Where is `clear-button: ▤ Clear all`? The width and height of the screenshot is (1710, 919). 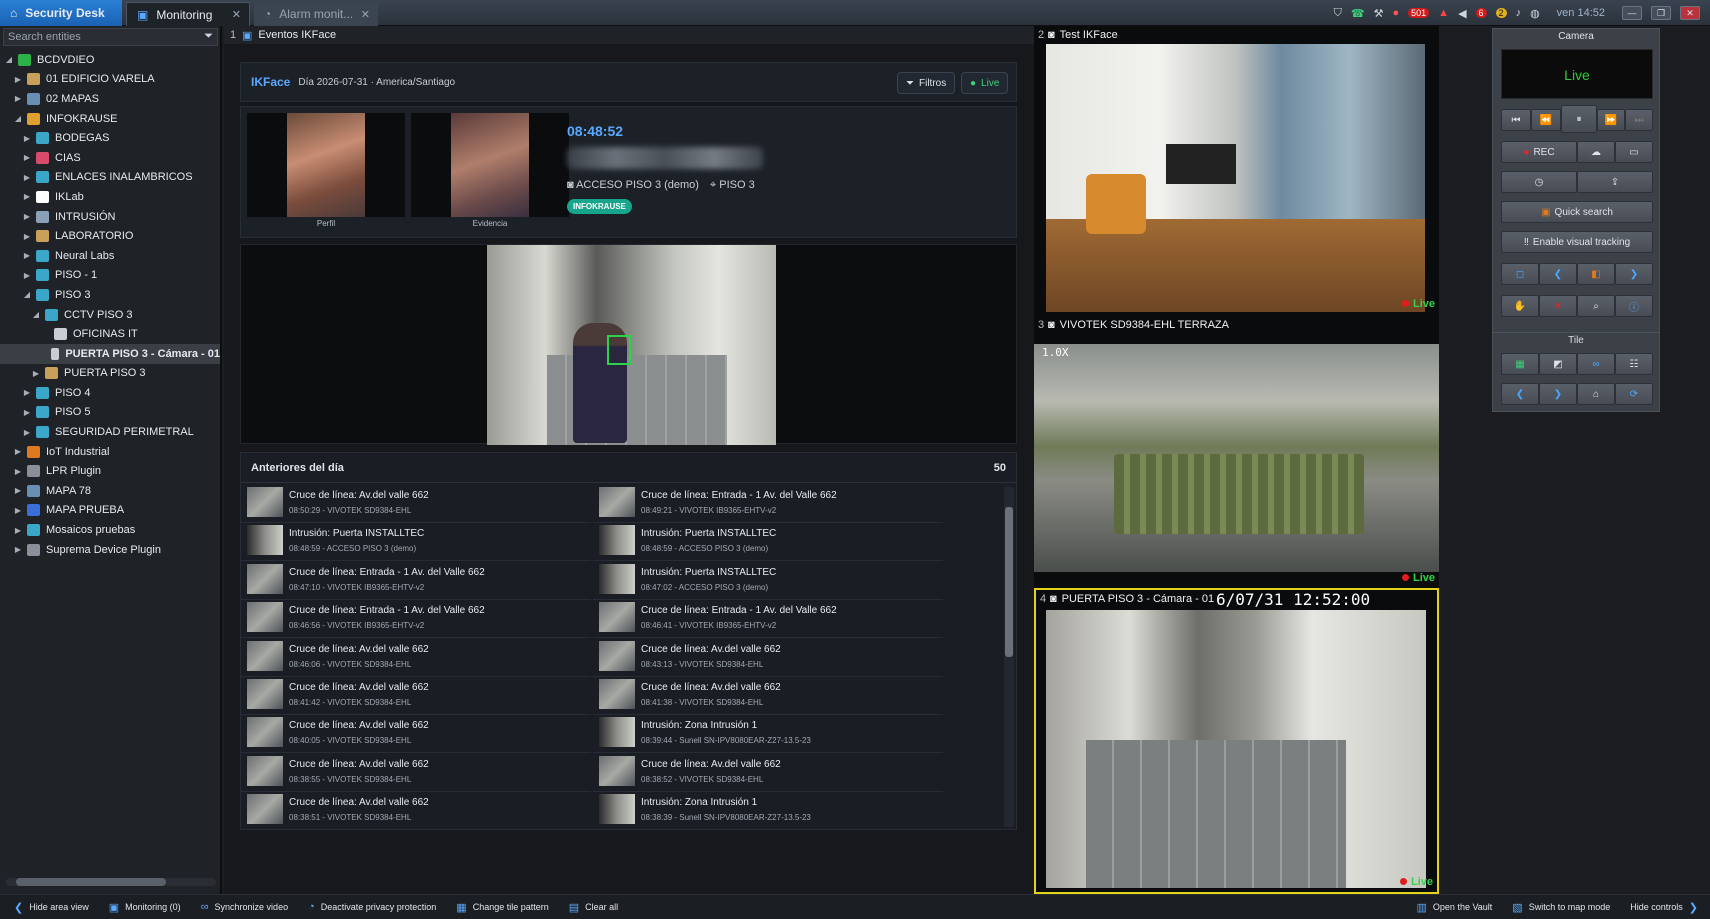
clear-button: ▤ Clear all is located at coordinates (593, 907).